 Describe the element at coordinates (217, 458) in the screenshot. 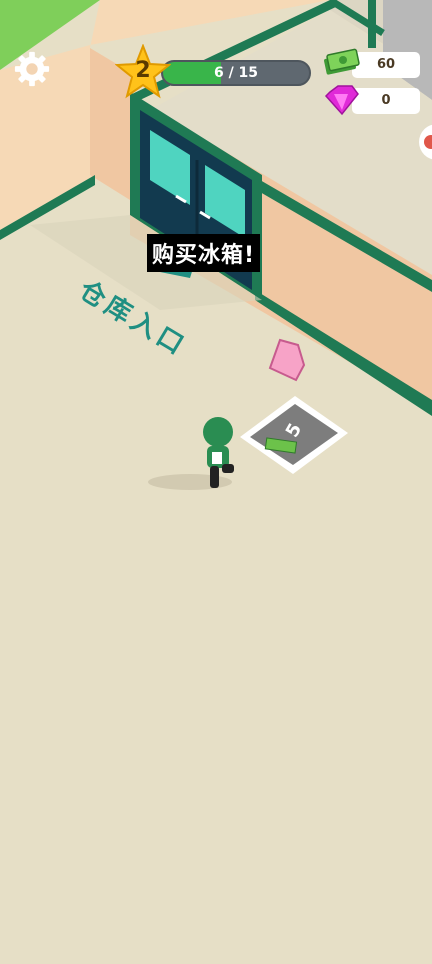

I see `player-shirt` at that location.